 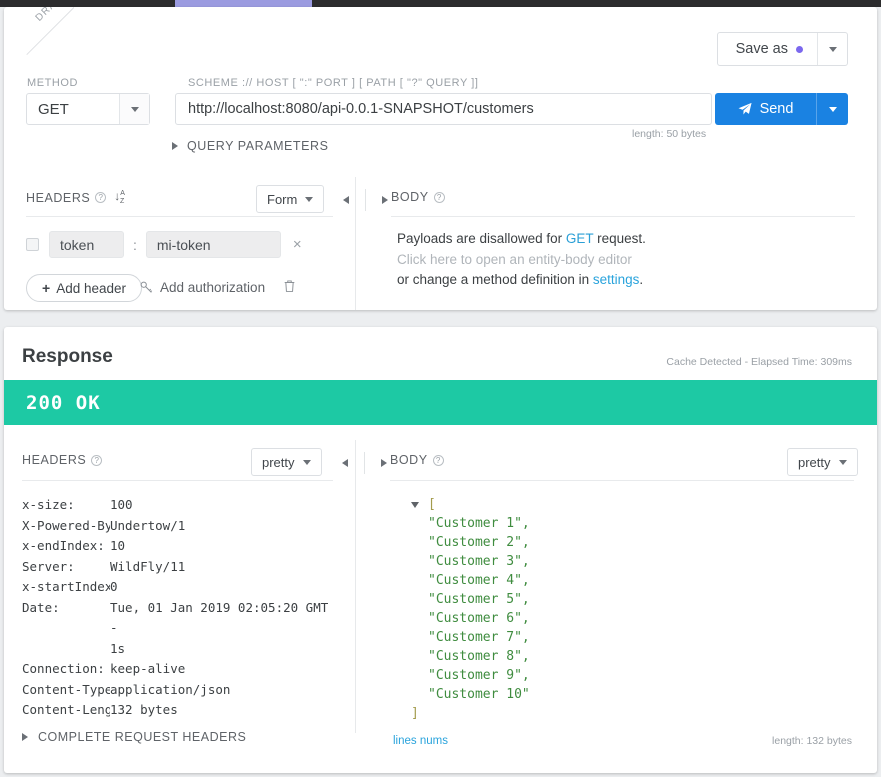 I want to click on response-headers-title-row: HEADERS ?, so click(x=62, y=460).